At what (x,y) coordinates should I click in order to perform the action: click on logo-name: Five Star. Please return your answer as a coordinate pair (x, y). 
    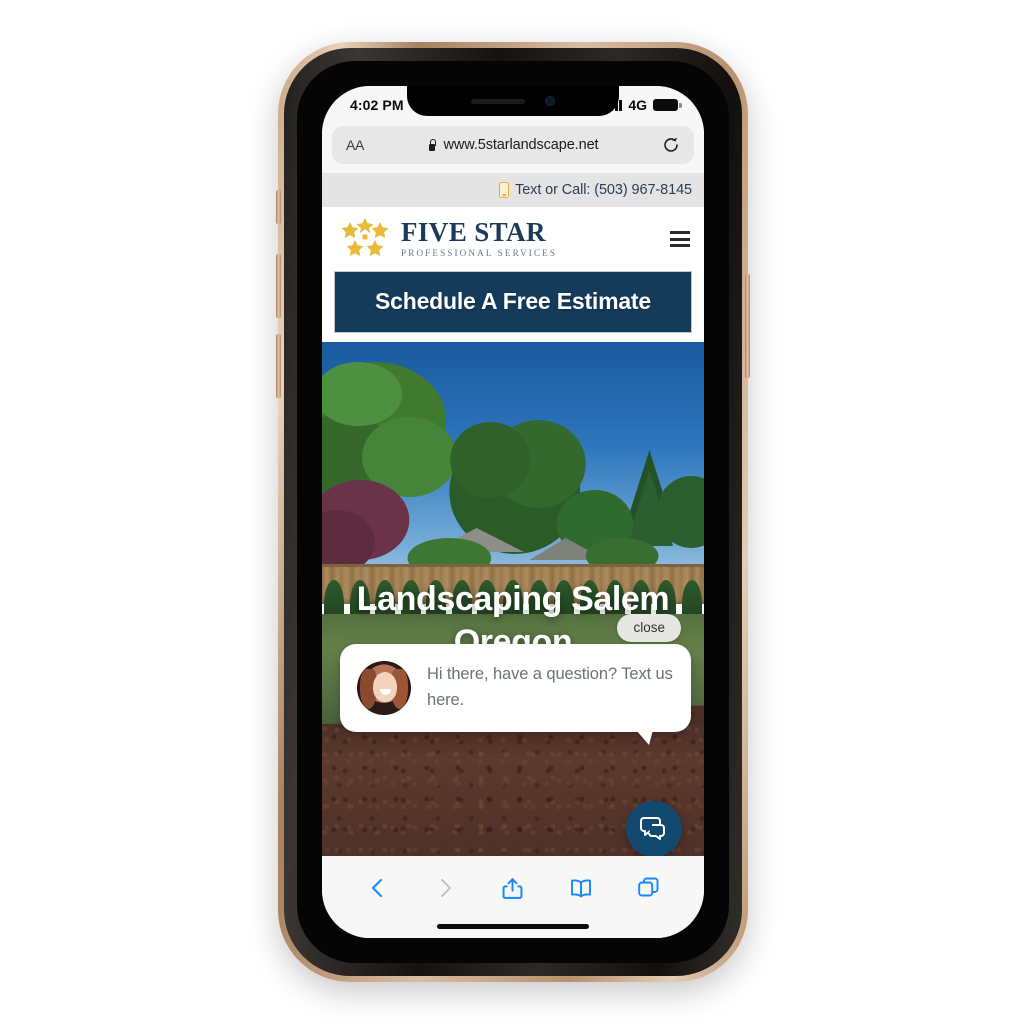
    Looking at the image, I should click on (473, 232).